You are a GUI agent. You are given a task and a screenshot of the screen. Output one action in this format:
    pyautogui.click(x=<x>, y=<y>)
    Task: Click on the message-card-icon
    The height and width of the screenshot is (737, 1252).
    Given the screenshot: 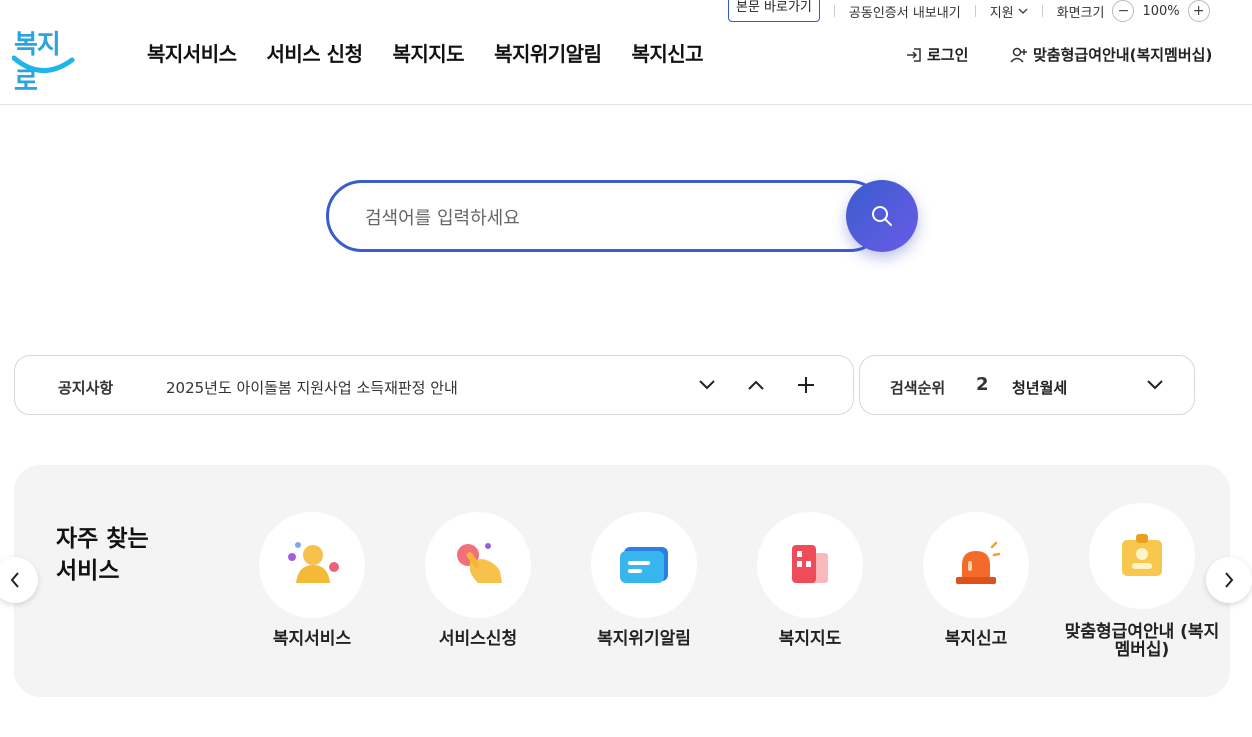 What is the action you would take?
    pyautogui.click(x=644, y=565)
    